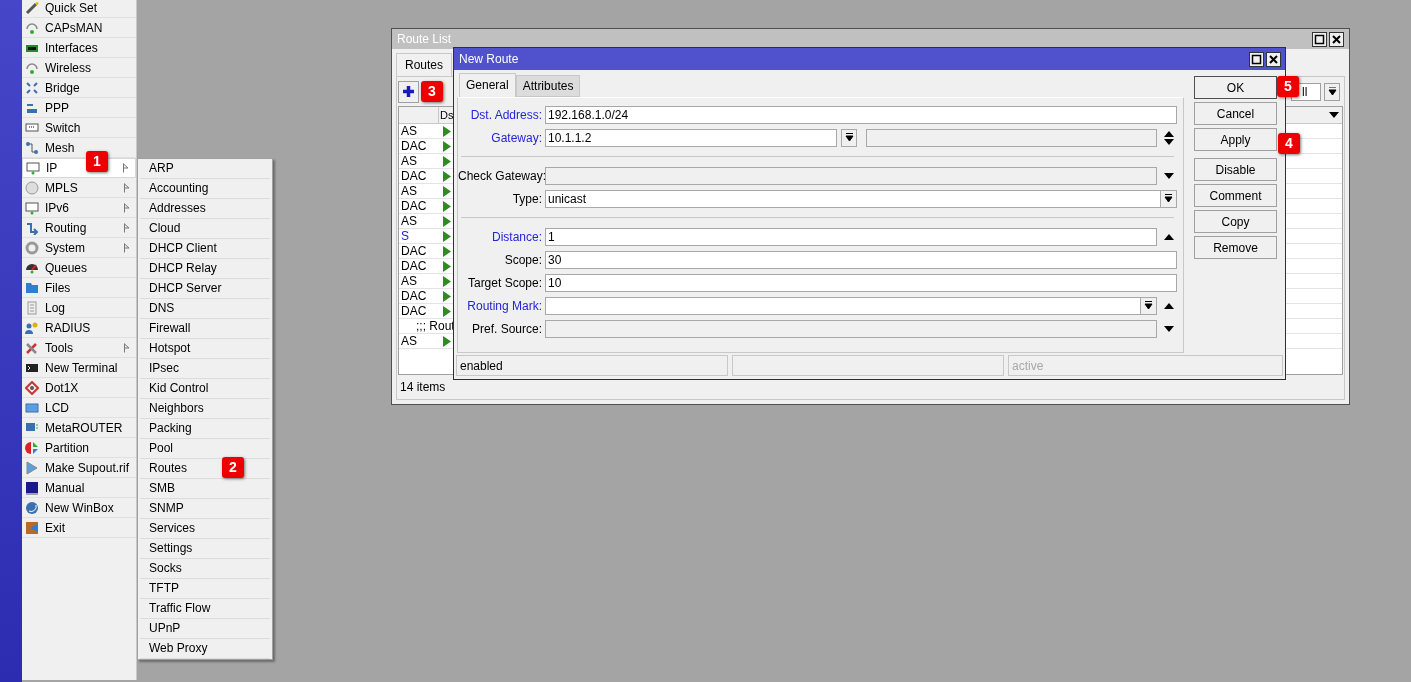  Describe the element at coordinates (79, 508) in the screenshot. I see `menu-item: New WinBox` at that location.